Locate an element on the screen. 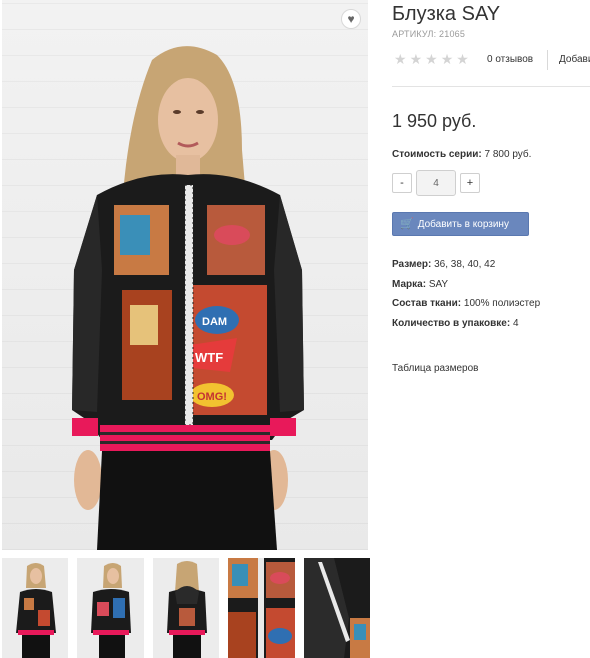 The image size is (590, 658). thumbnail-gallery is located at coordinates (186, 608).